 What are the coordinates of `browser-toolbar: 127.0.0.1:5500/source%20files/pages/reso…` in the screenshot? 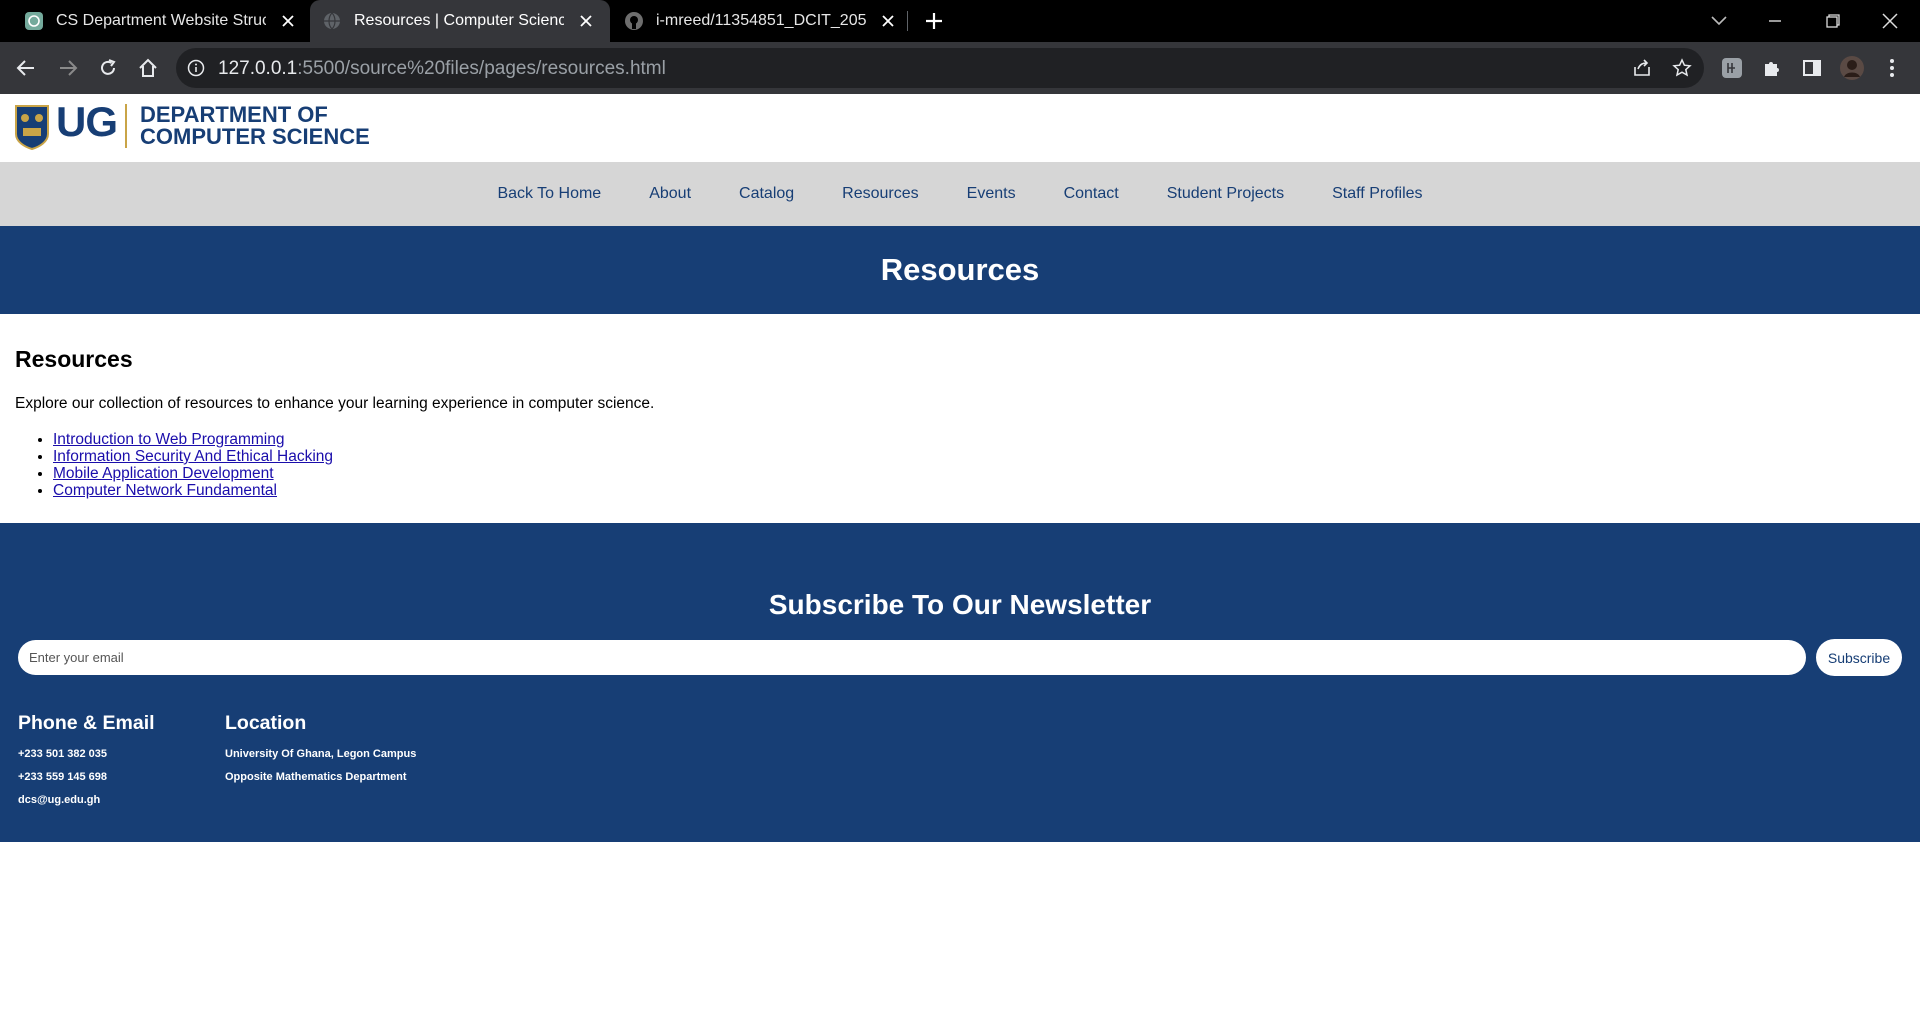 It's located at (960, 68).